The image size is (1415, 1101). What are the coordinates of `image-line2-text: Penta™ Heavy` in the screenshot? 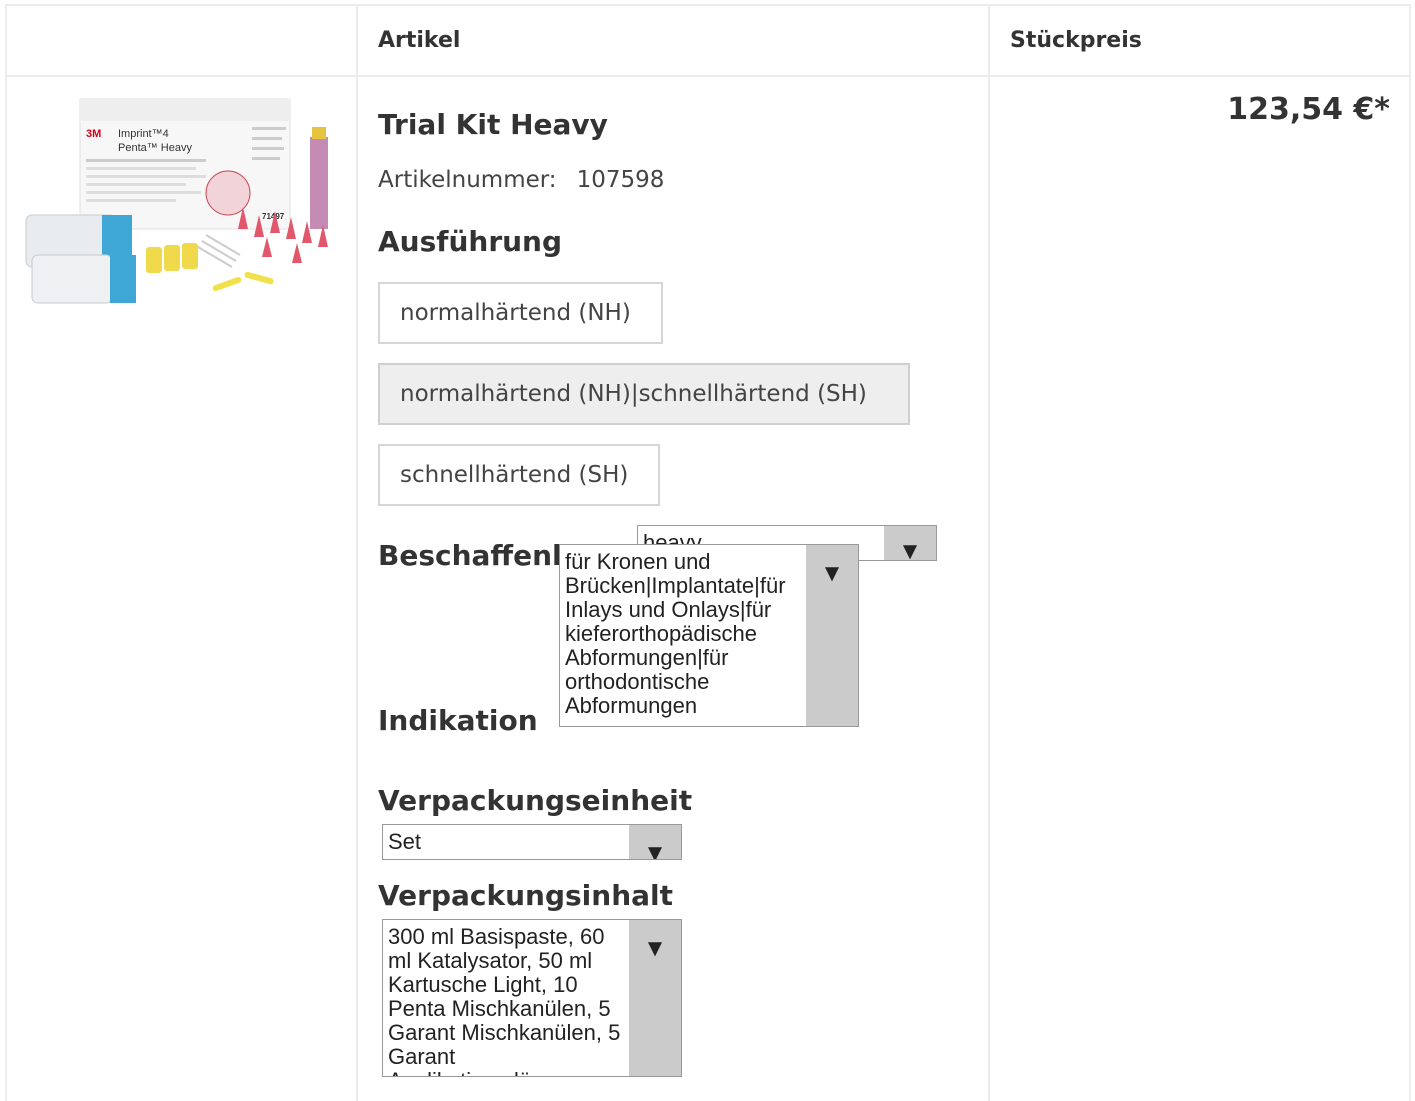 It's located at (155, 148).